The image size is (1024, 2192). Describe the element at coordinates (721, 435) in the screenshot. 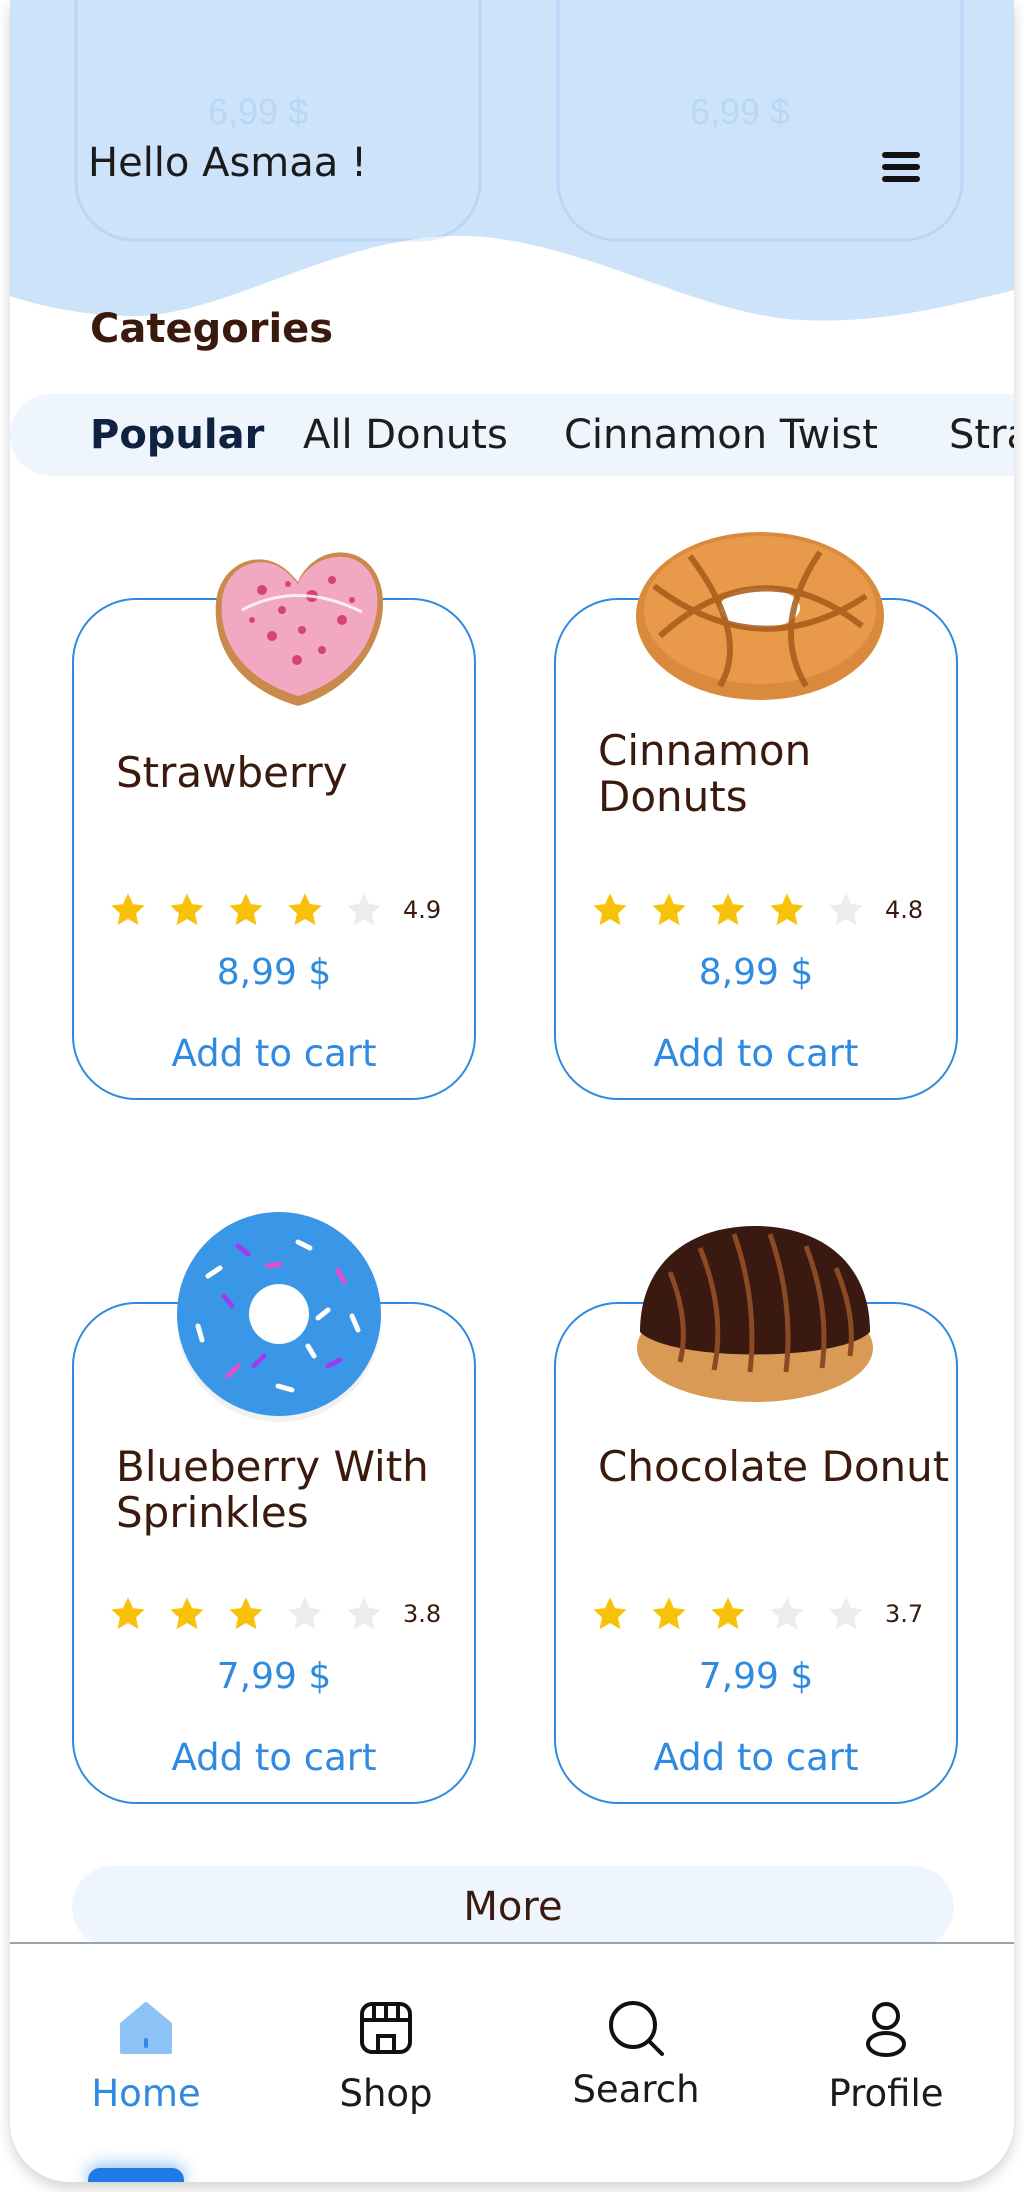

I see `tab-cinnamon-twist: Cinnamon Twist` at that location.